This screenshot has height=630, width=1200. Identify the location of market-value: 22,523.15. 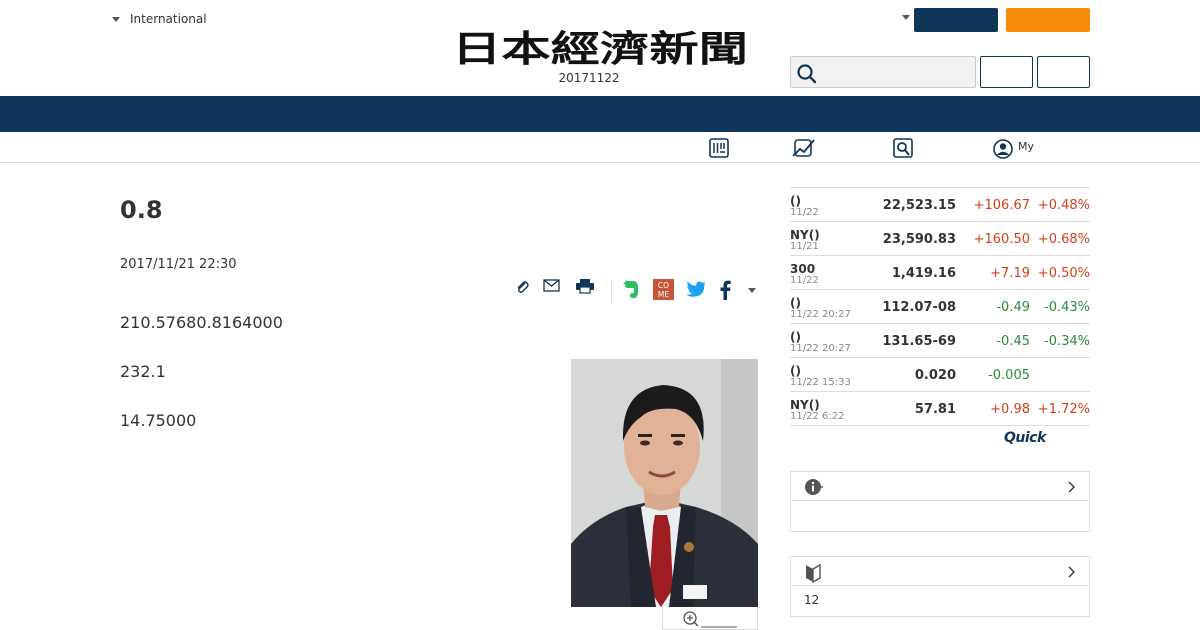
(919, 205).